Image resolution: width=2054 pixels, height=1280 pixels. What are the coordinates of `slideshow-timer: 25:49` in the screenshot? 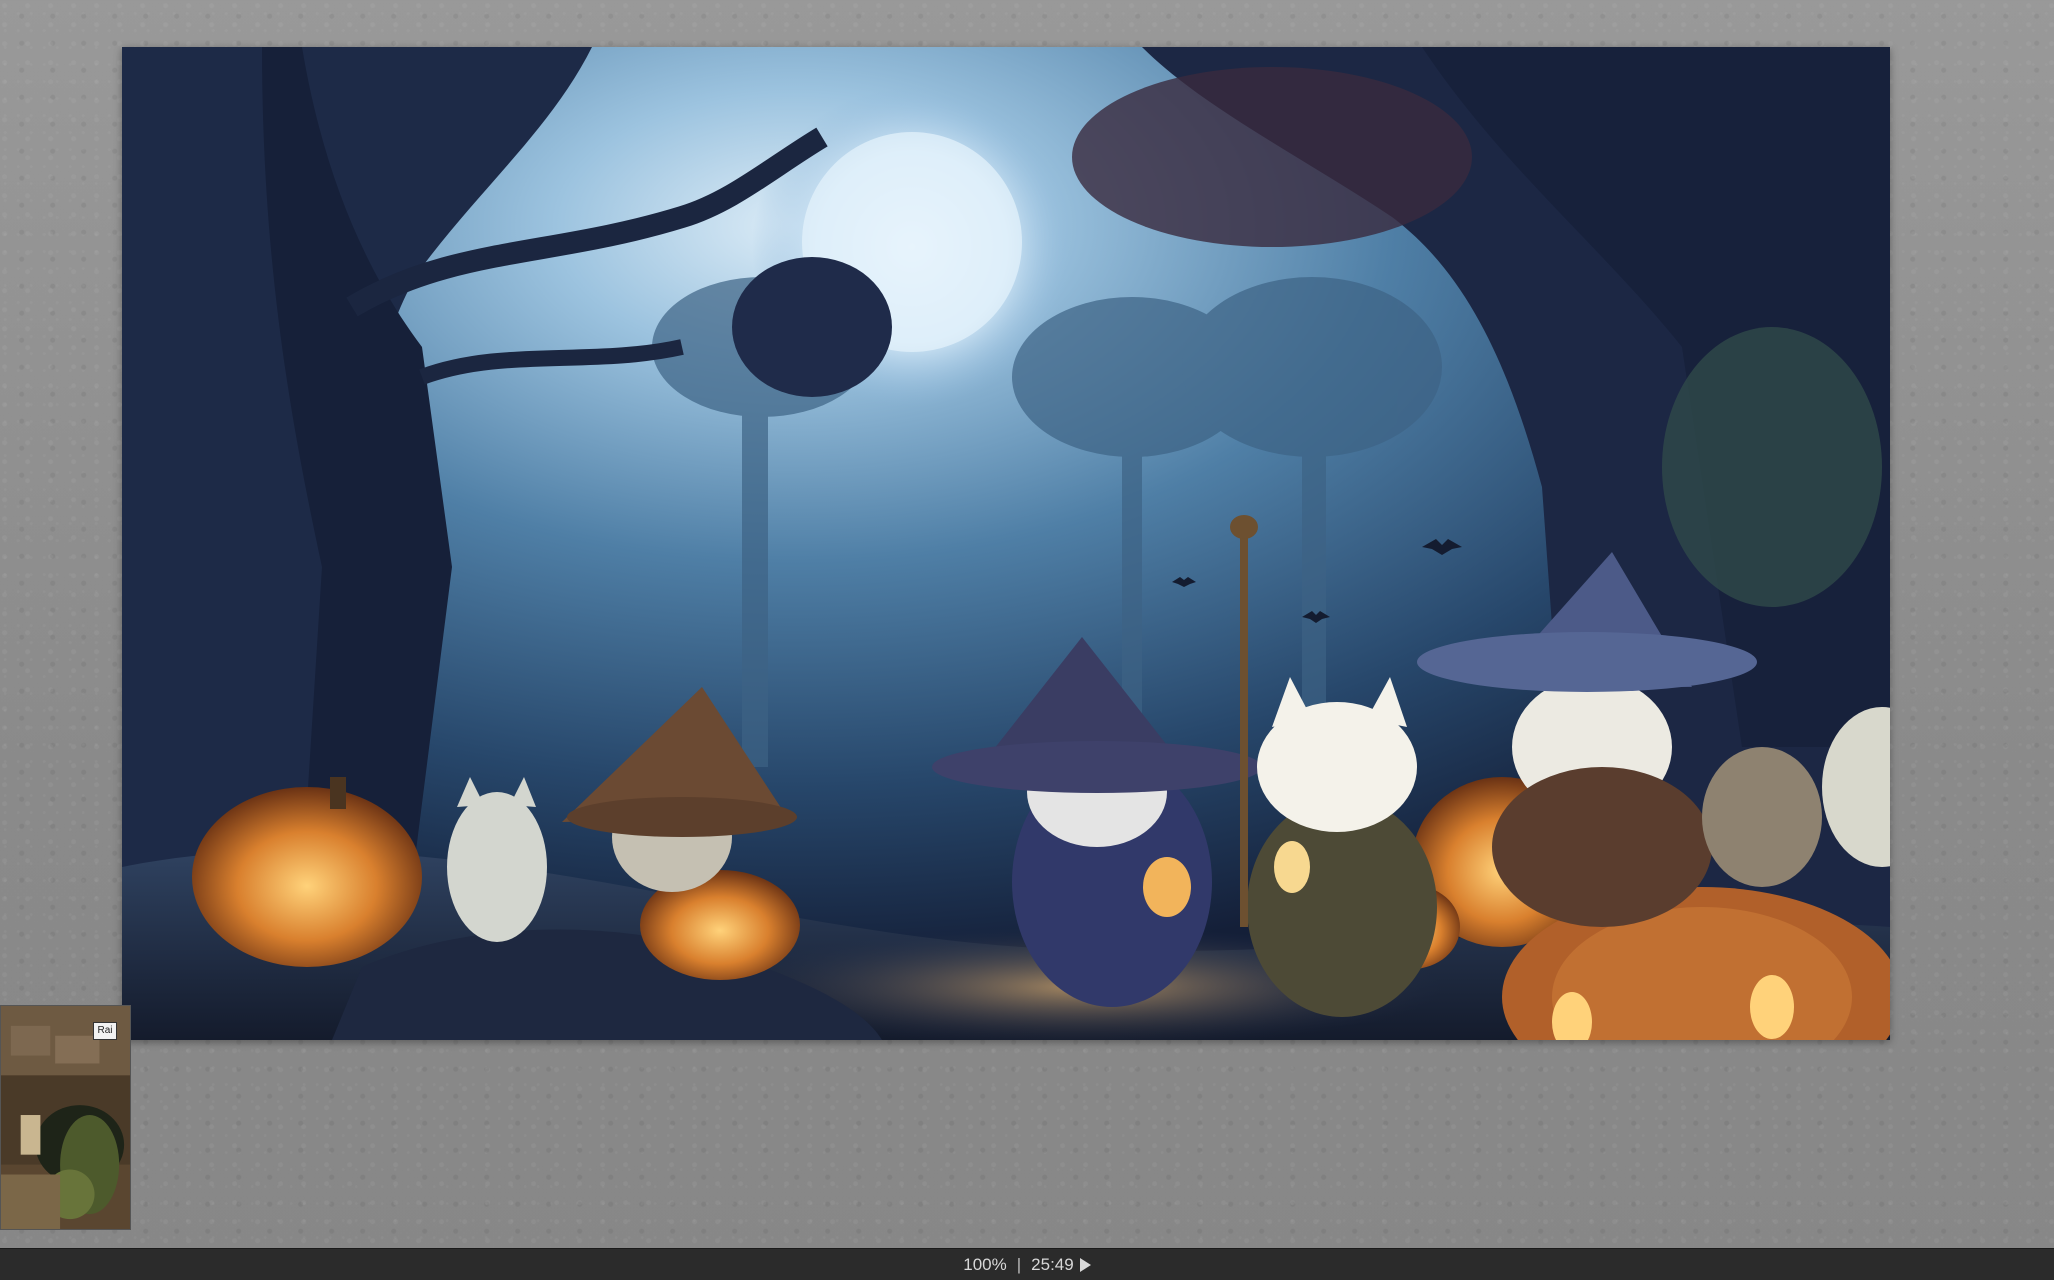 It's located at (1061, 1265).